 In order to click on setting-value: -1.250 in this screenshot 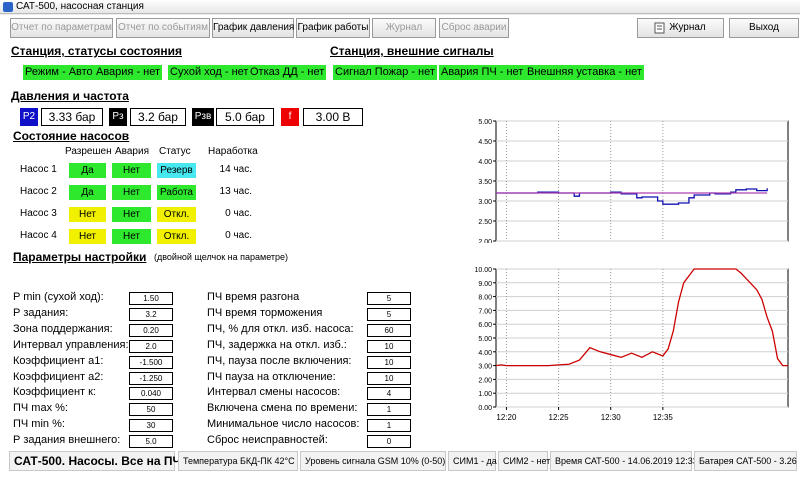, I will do `click(151, 378)`.